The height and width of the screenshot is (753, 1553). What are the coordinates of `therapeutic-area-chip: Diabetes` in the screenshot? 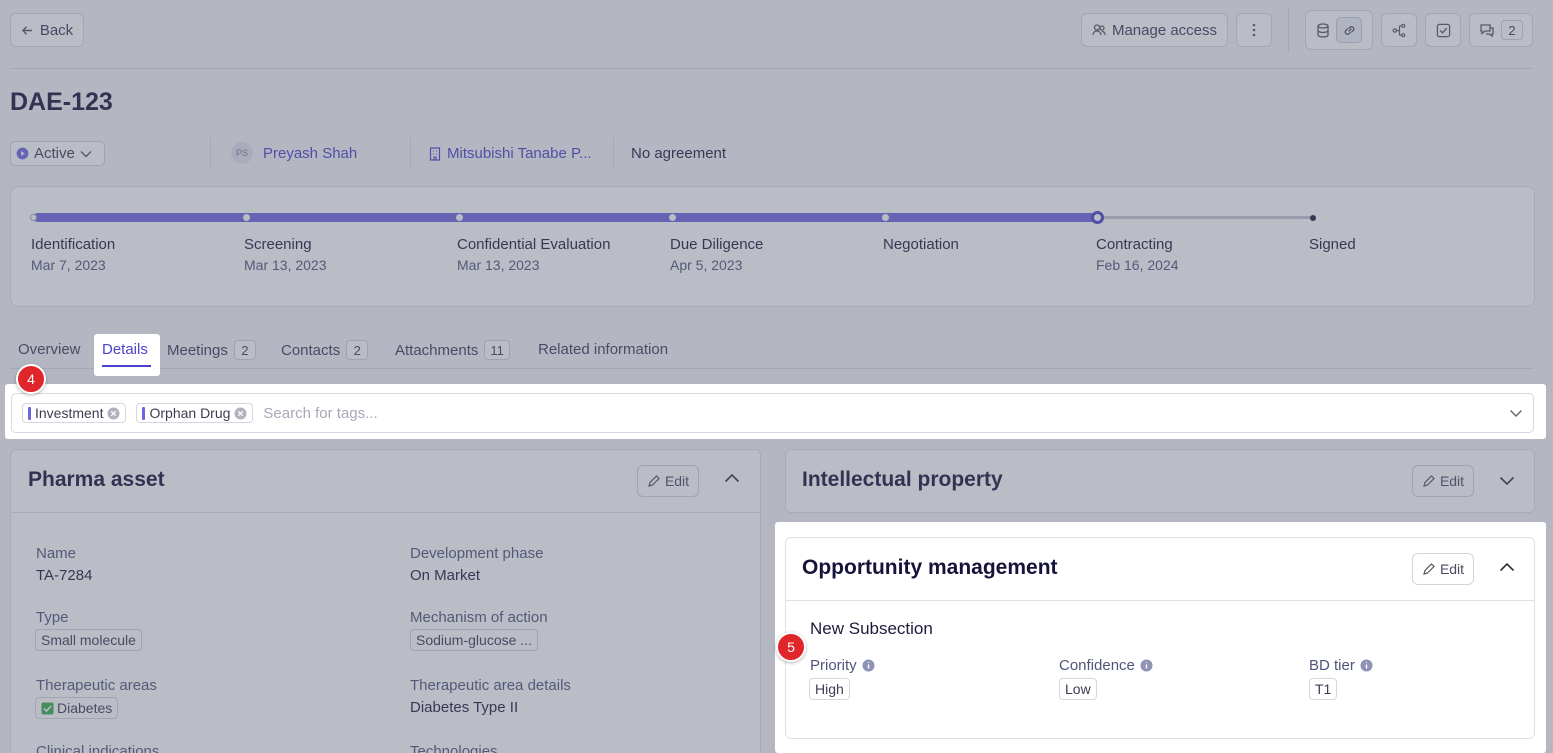 It's located at (77, 708).